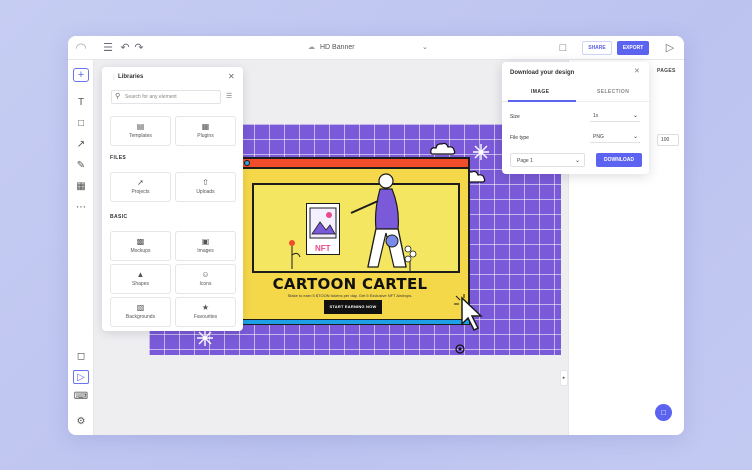 The width and height of the screenshot is (752, 470). Describe the element at coordinates (205, 251) in the screenshot. I see `card-label: Images` at that location.